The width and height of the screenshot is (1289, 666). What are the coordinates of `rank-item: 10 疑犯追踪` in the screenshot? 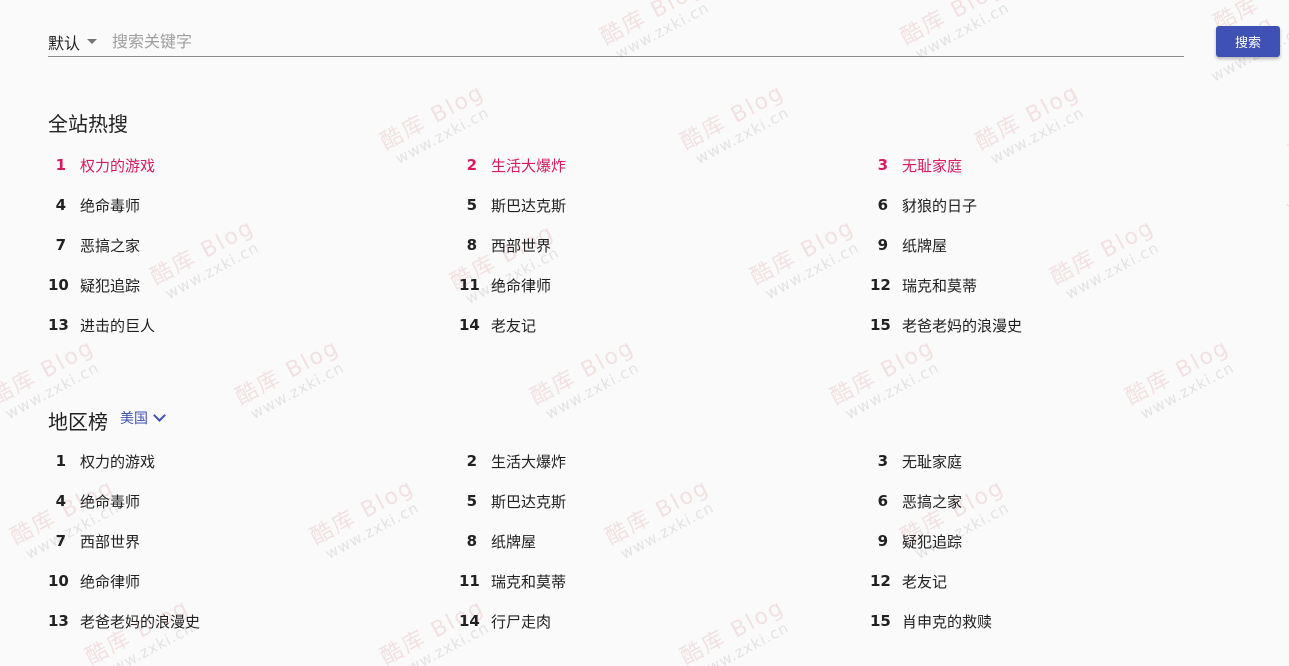 It's located at (253, 285).